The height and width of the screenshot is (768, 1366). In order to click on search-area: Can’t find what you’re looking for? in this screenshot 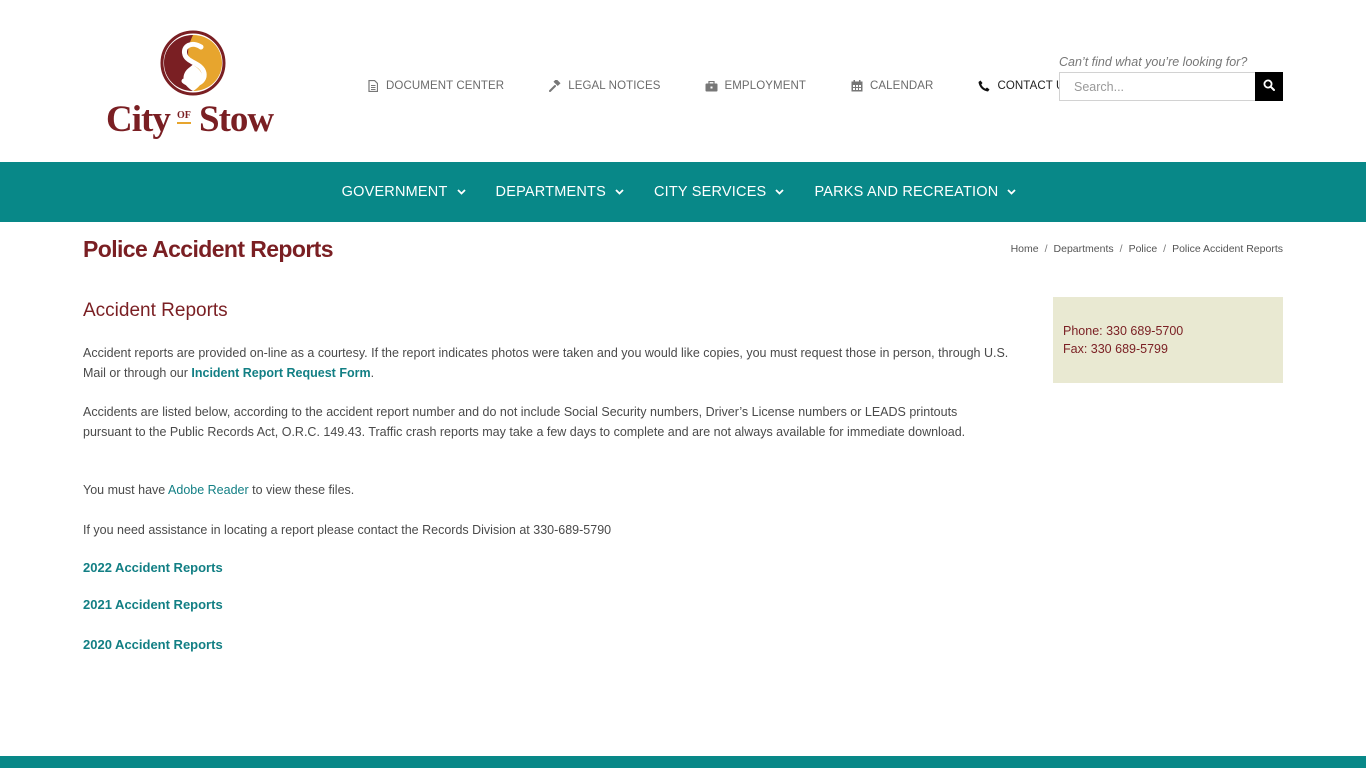, I will do `click(1171, 77)`.